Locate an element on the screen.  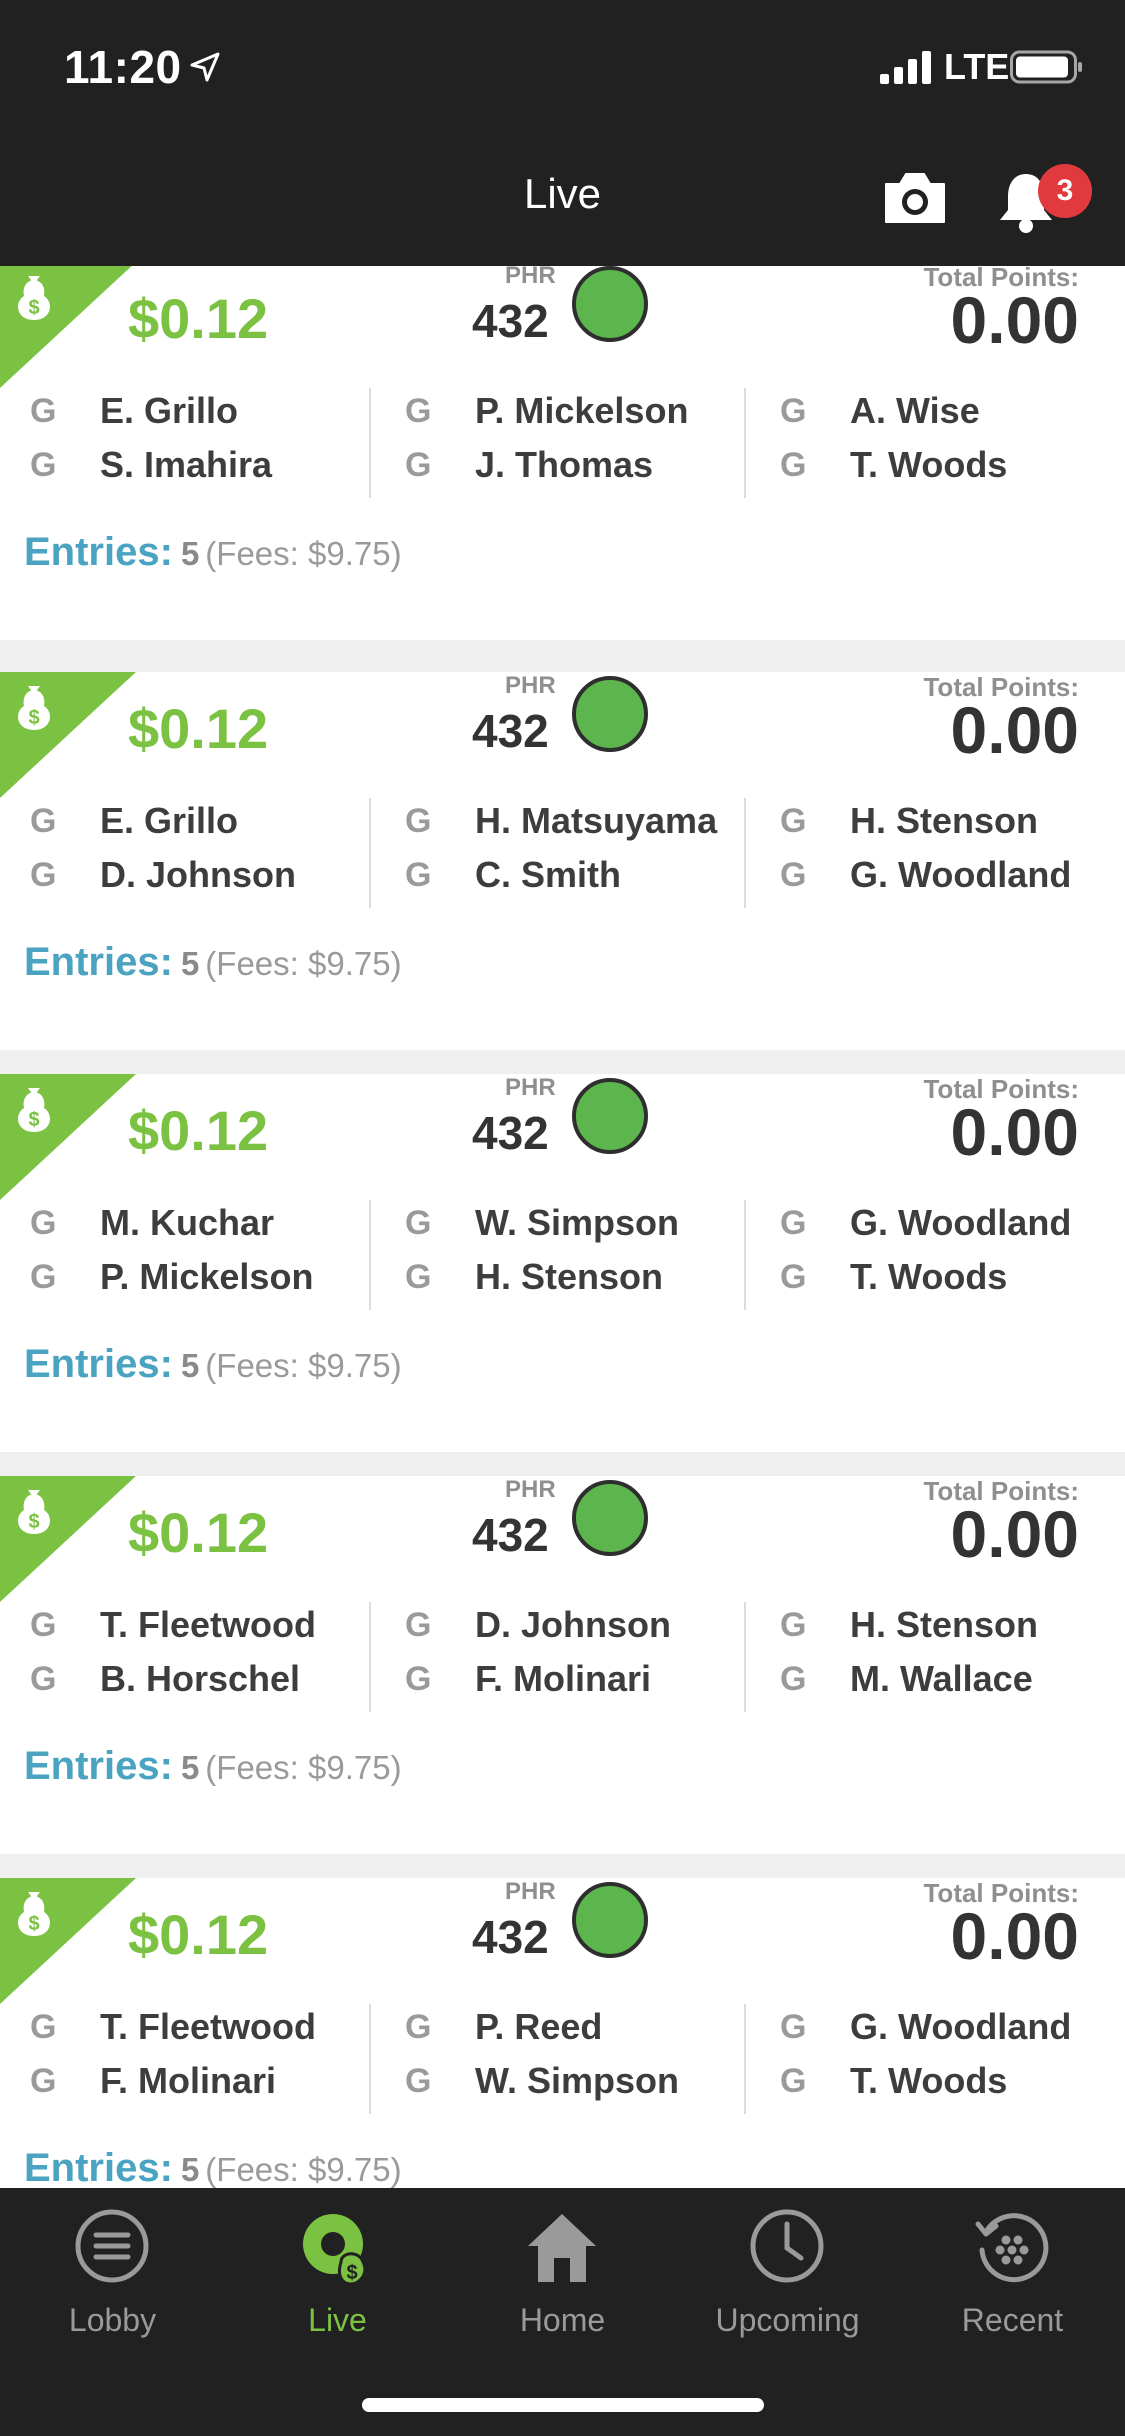
tab-upcoming: Upcoming is located at coordinates (787, 2273).